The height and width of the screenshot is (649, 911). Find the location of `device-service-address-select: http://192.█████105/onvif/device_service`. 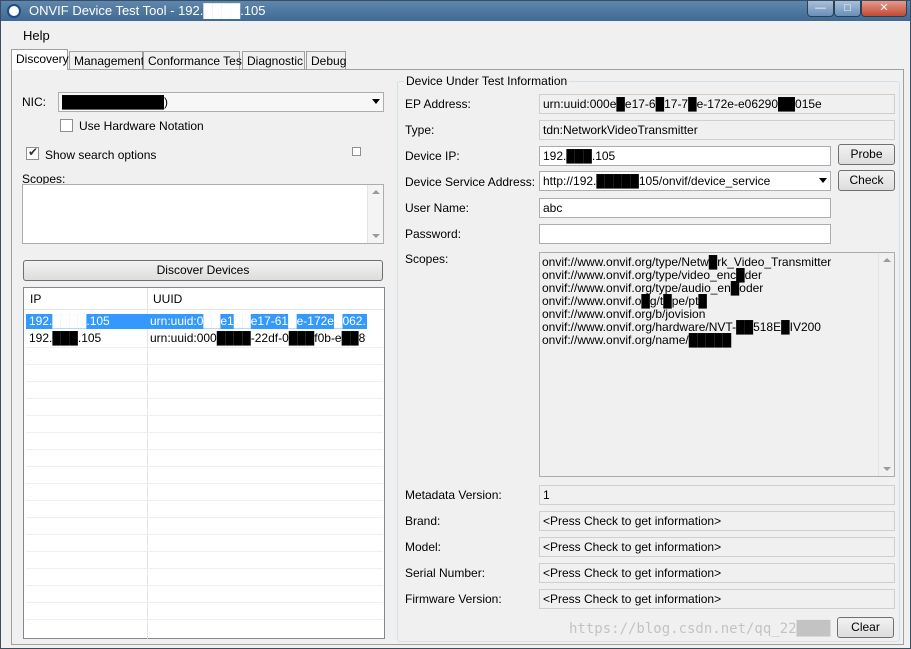

device-service-address-select: http://192.█████105/onvif/device_service is located at coordinates (685, 181).